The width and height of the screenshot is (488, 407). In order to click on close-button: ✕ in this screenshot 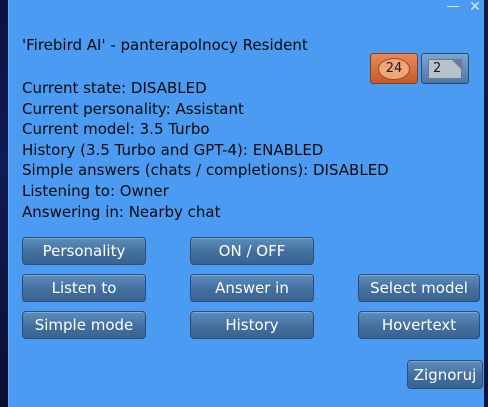, I will do `click(475, 7)`.